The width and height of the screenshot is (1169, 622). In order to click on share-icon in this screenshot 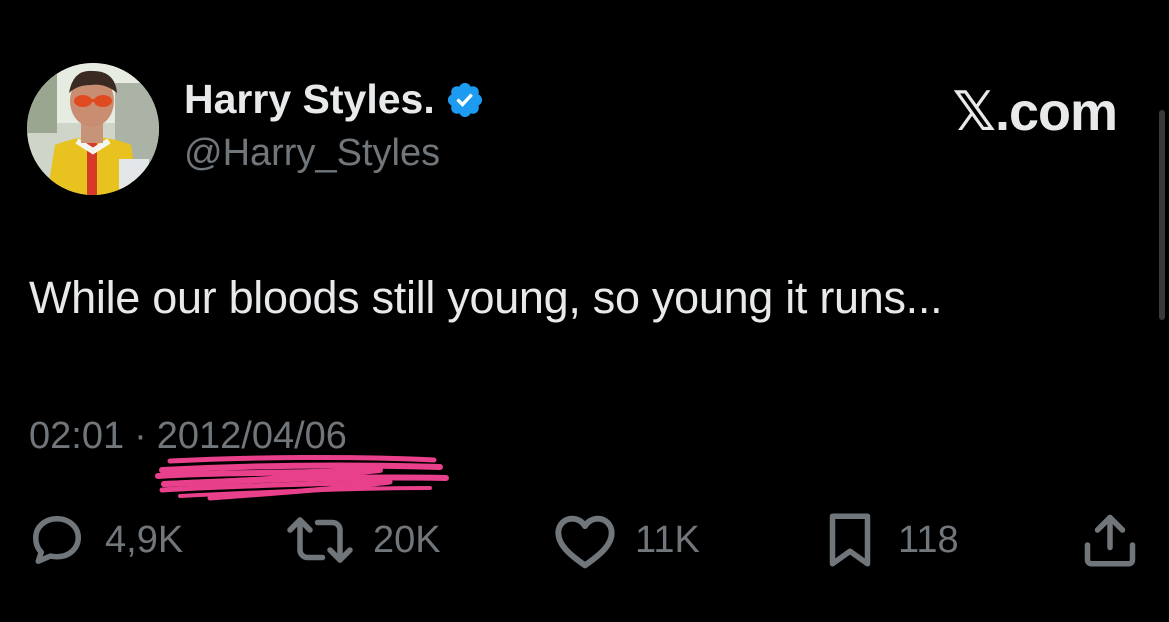, I will do `click(1110, 540)`.